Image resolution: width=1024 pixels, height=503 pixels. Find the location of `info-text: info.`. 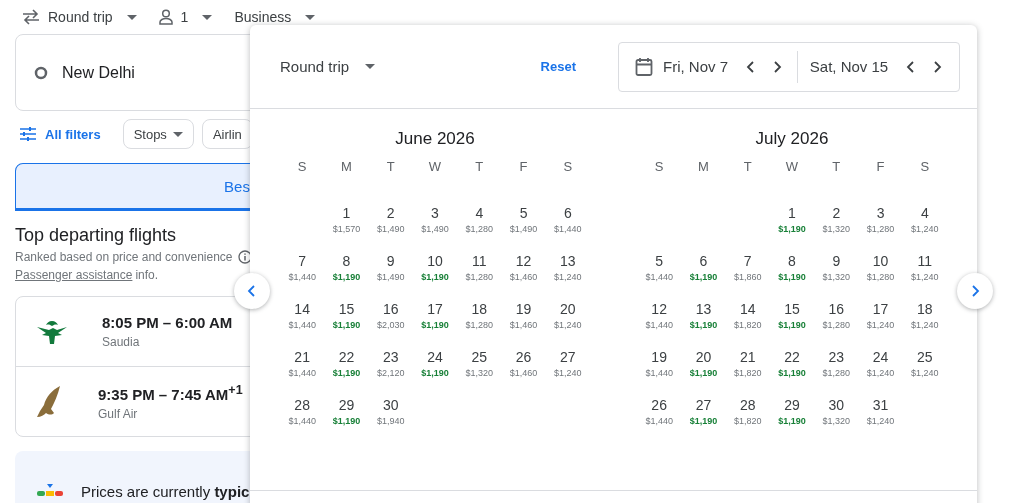

info-text: info. is located at coordinates (147, 275).